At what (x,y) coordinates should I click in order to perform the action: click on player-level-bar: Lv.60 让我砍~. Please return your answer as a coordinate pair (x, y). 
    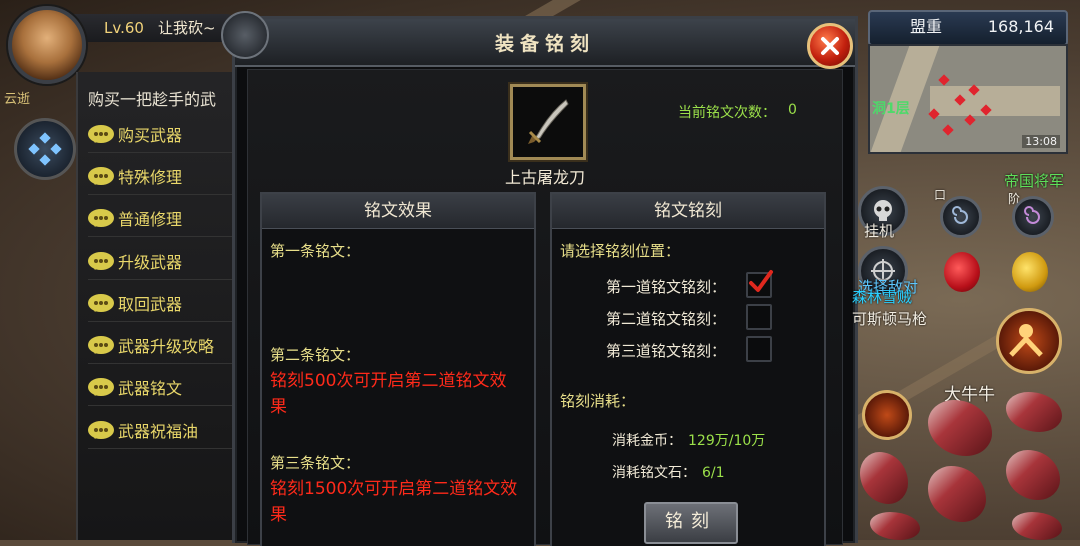
    Looking at the image, I should click on (155, 28).